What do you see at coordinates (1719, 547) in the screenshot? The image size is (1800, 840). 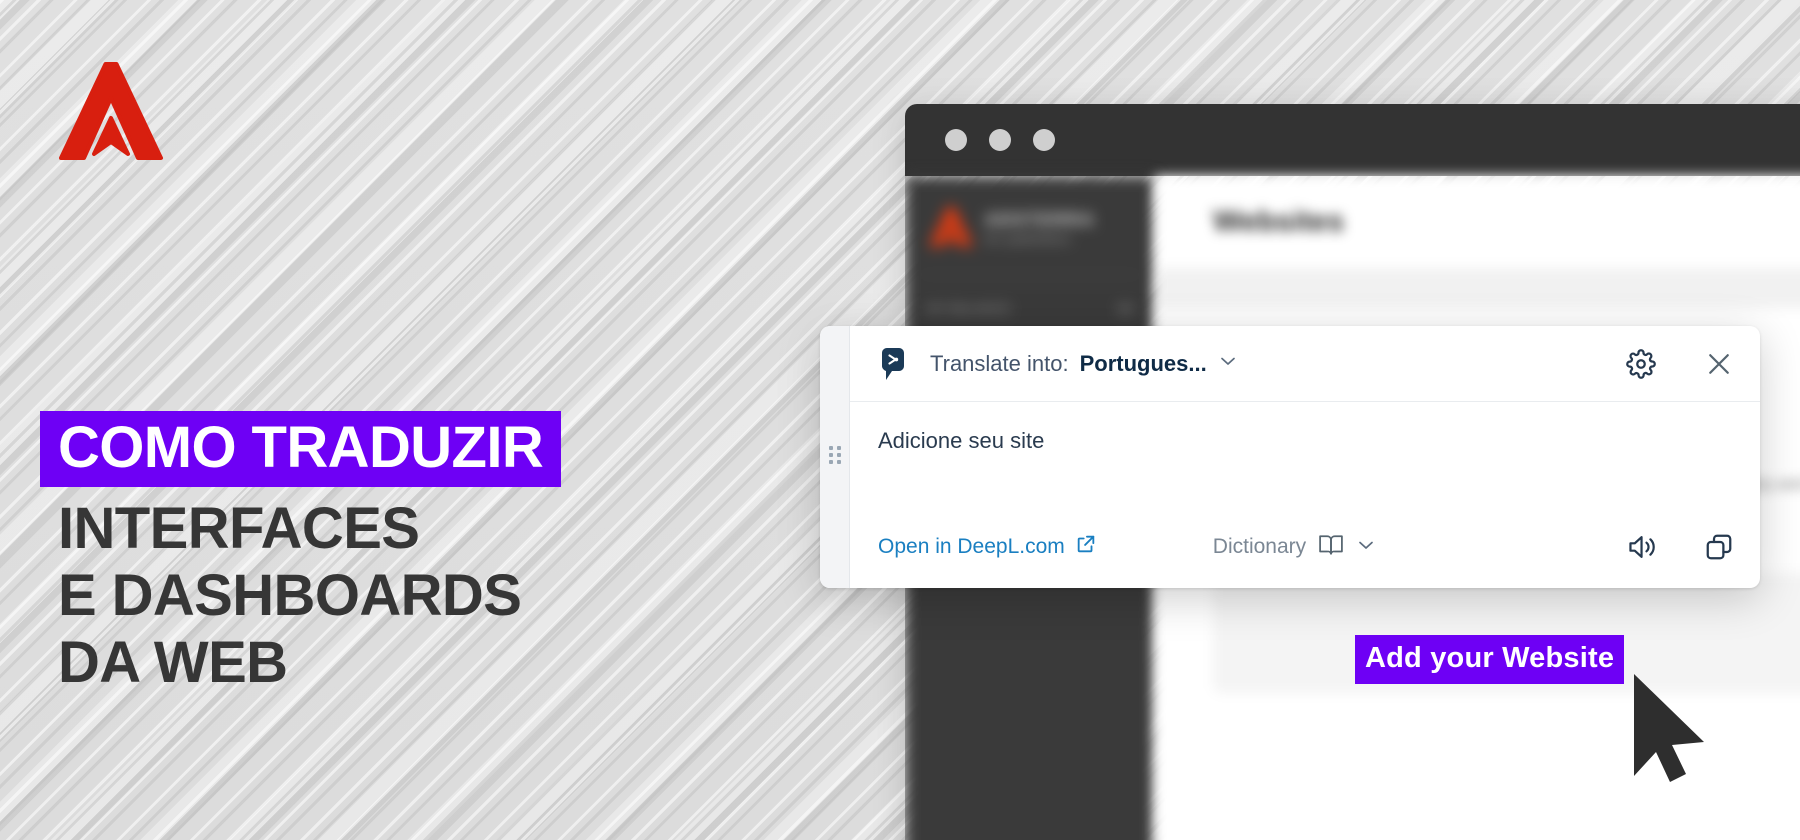 I see `copy-icon` at bounding box center [1719, 547].